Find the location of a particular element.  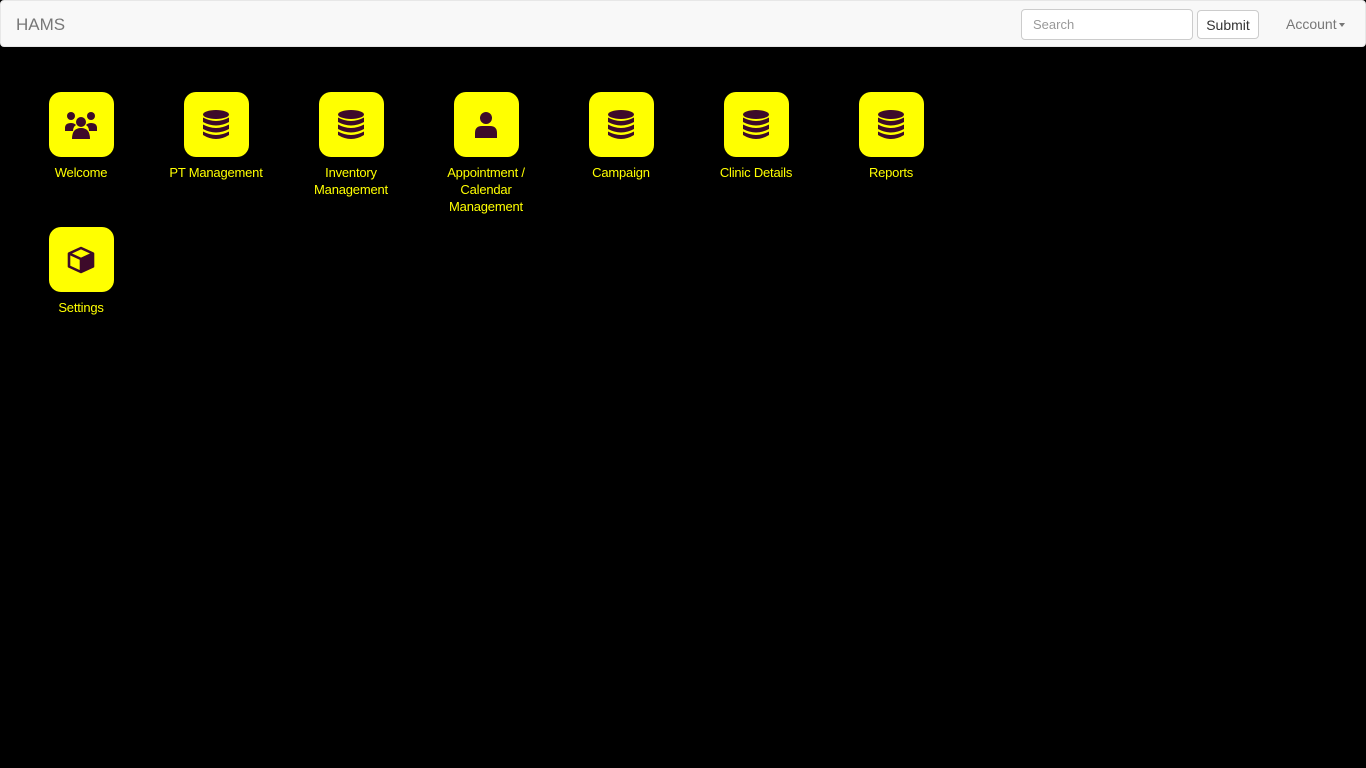

tile-appointment-calendar: Appointment / Calendar Management is located at coordinates (486, 153).